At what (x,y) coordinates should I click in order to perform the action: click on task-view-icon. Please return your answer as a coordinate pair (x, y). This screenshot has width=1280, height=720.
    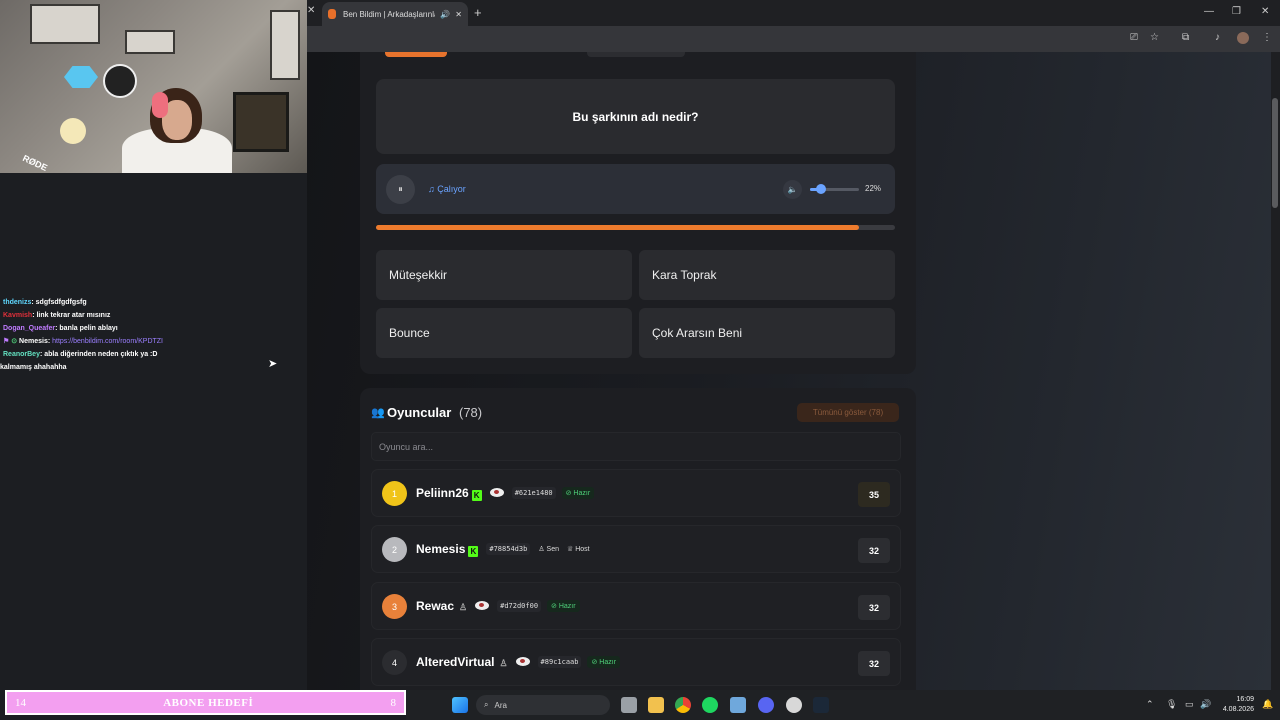
    Looking at the image, I should click on (629, 705).